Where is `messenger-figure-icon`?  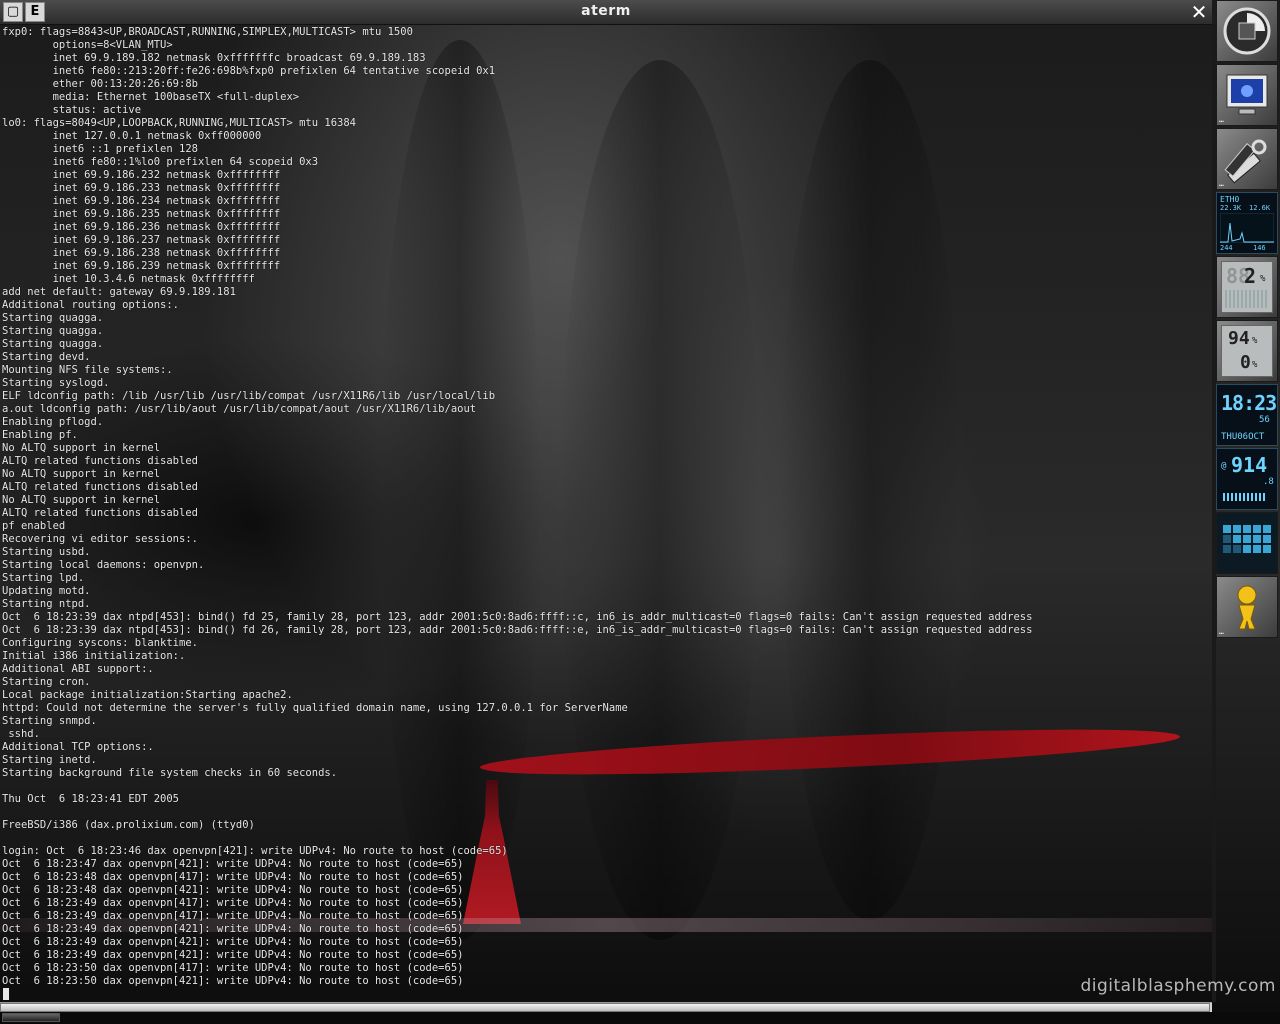
messenger-figure-icon is located at coordinates (1247, 607).